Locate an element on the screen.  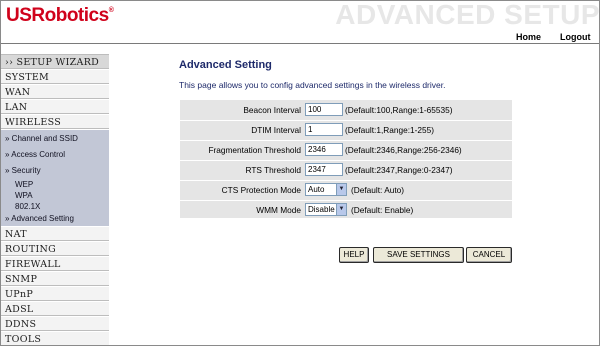
submenu-access-control: » Access Control is located at coordinates (55, 154).